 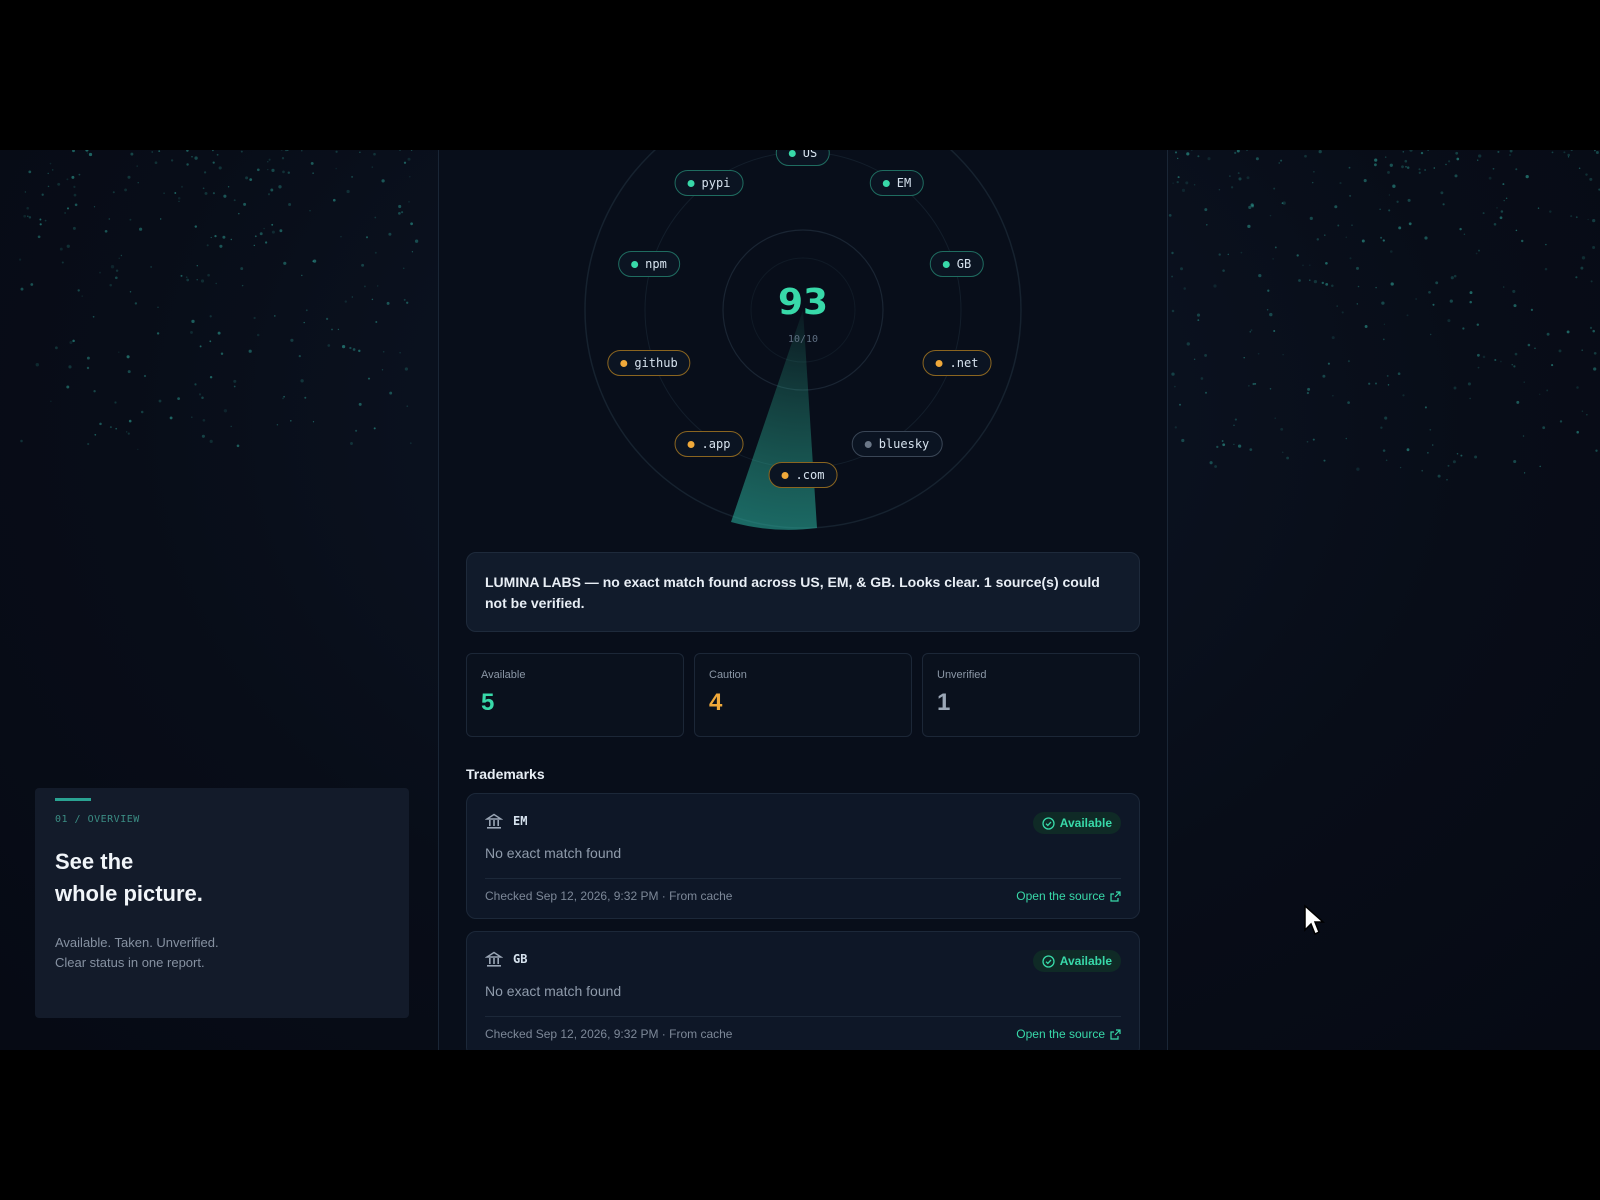 What do you see at coordinates (897, 444) in the screenshot?
I see `source-chip: bluesky` at bounding box center [897, 444].